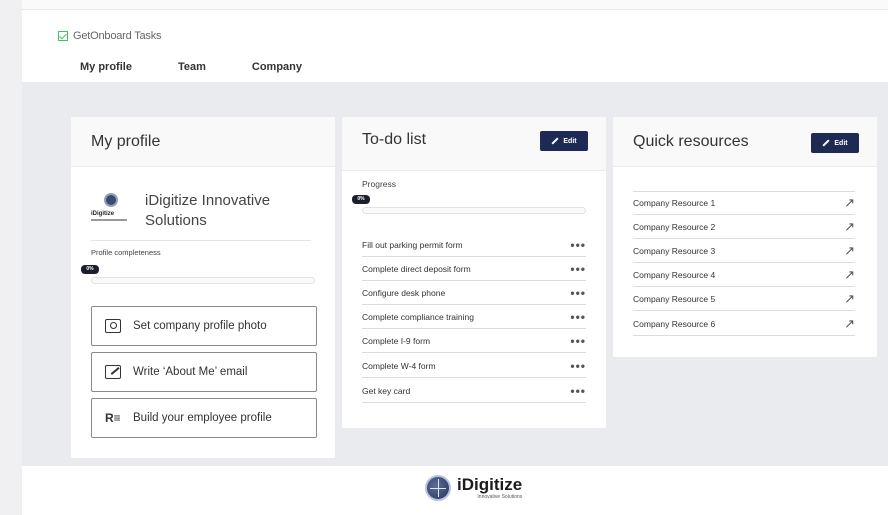 The width and height of the screenshot is (888, 515). Describe the element at coordinates (404, 292) in the screenshot. I see `todo-item-label: Configure desk phone` at that location.